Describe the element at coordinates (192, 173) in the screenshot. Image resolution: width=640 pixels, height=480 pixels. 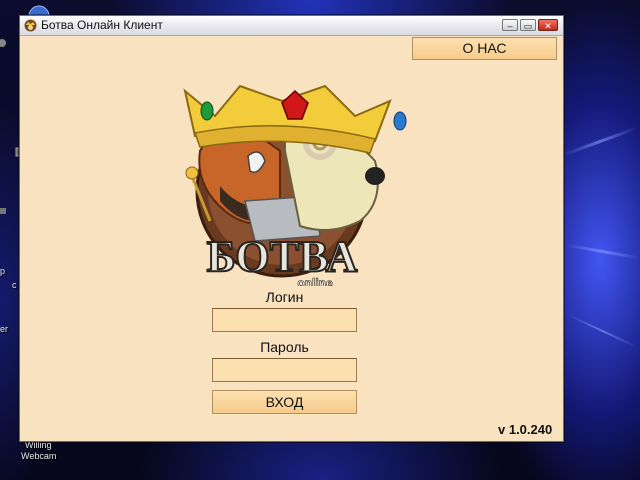
I see `scepter-orb` at that location.